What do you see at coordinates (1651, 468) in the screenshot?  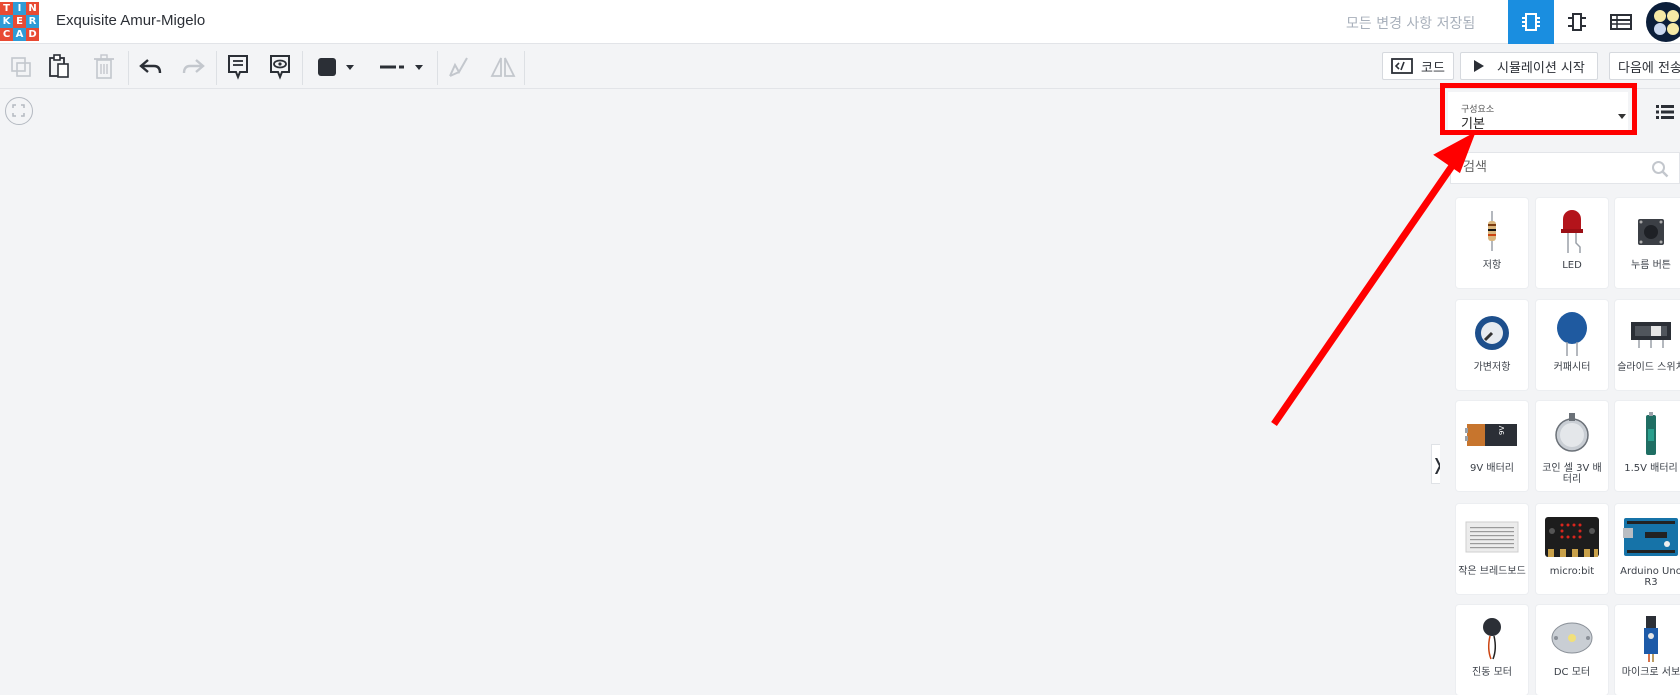 I see `component-label: 1.5V 배터리` at bounding box center [1651, 468].